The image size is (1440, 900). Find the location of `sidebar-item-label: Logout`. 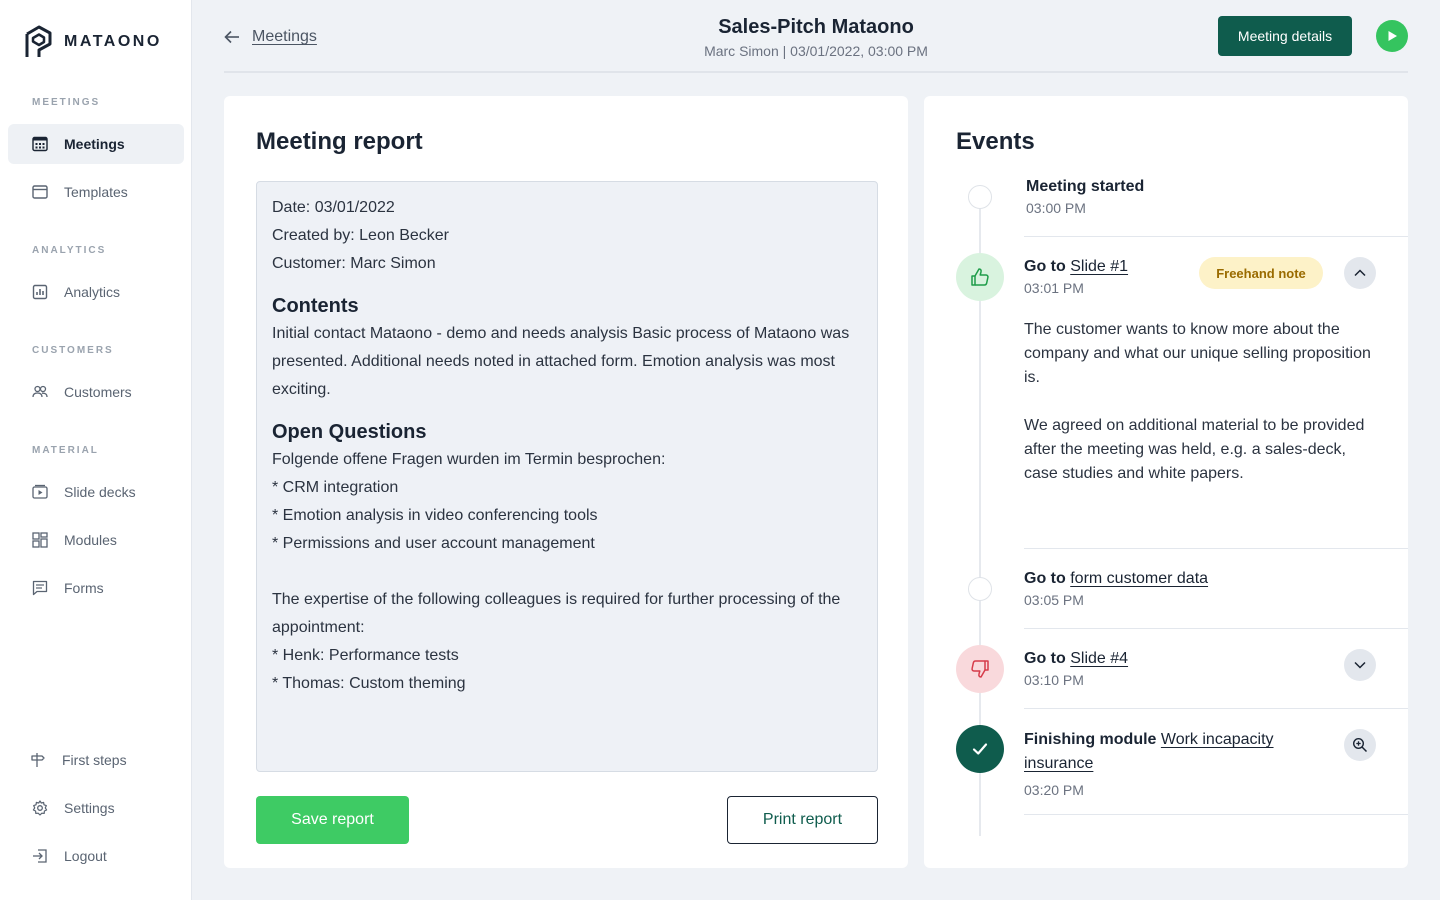

sidebar-item-label: Logout is located at coordinates (85, 856).